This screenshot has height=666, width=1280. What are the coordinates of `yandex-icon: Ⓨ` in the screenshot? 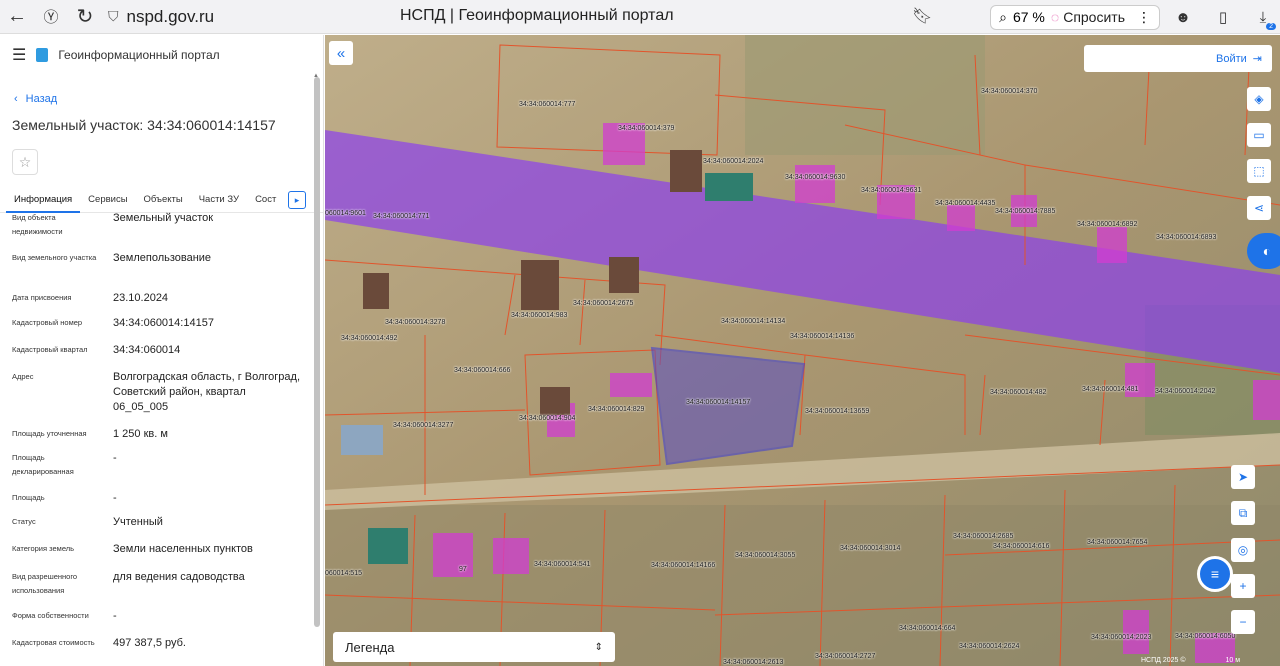 It's located at (51, 17).